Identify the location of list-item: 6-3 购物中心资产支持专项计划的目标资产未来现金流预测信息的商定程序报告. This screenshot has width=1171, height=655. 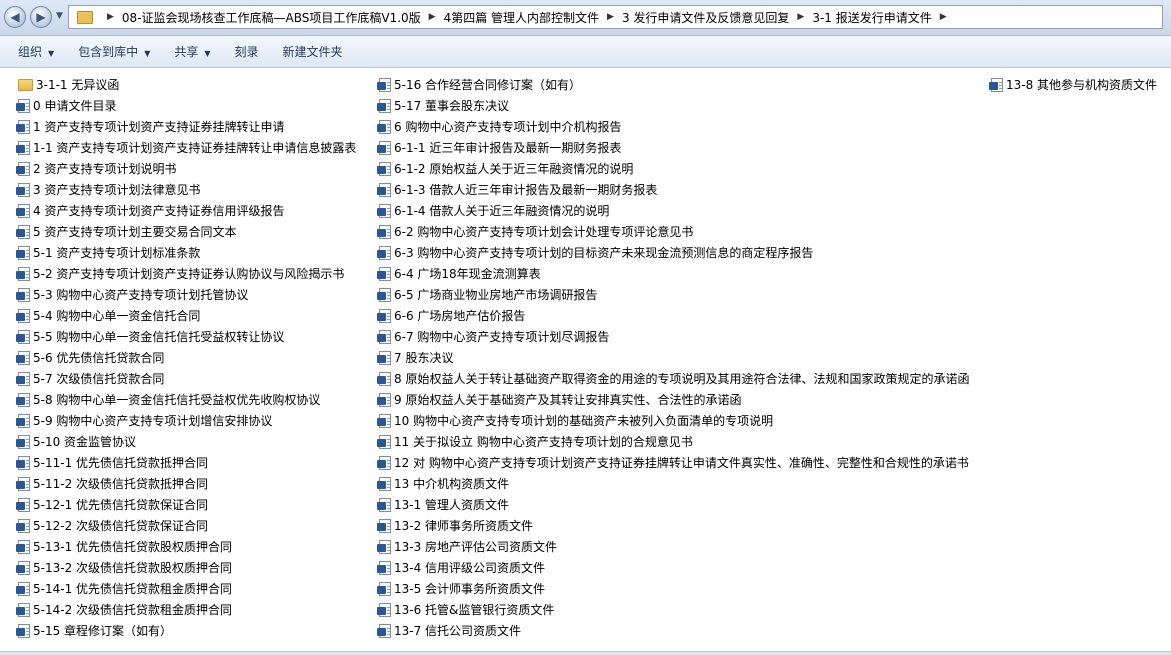
(673, 252).